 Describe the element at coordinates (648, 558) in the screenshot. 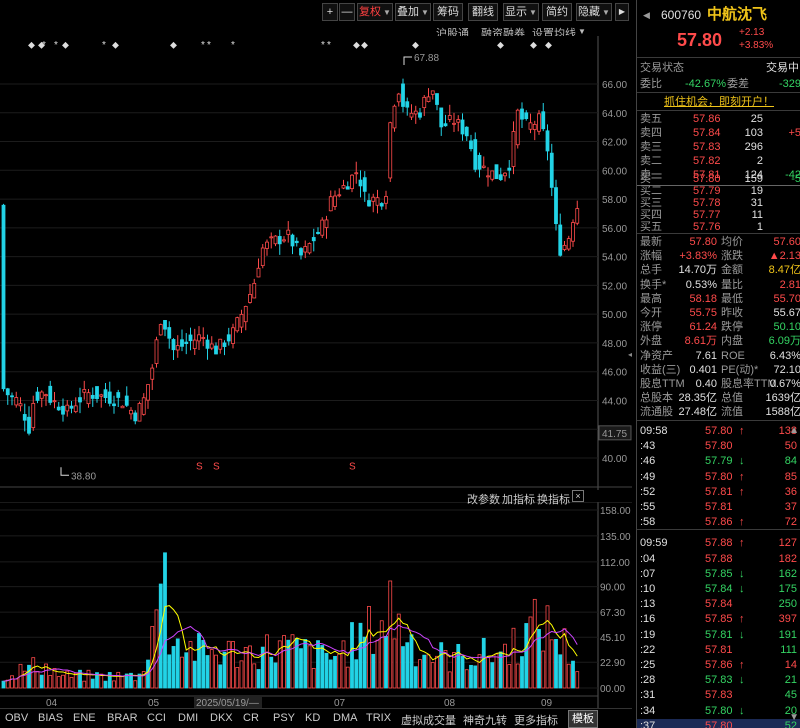

I see `tick-time: :04` at that location.